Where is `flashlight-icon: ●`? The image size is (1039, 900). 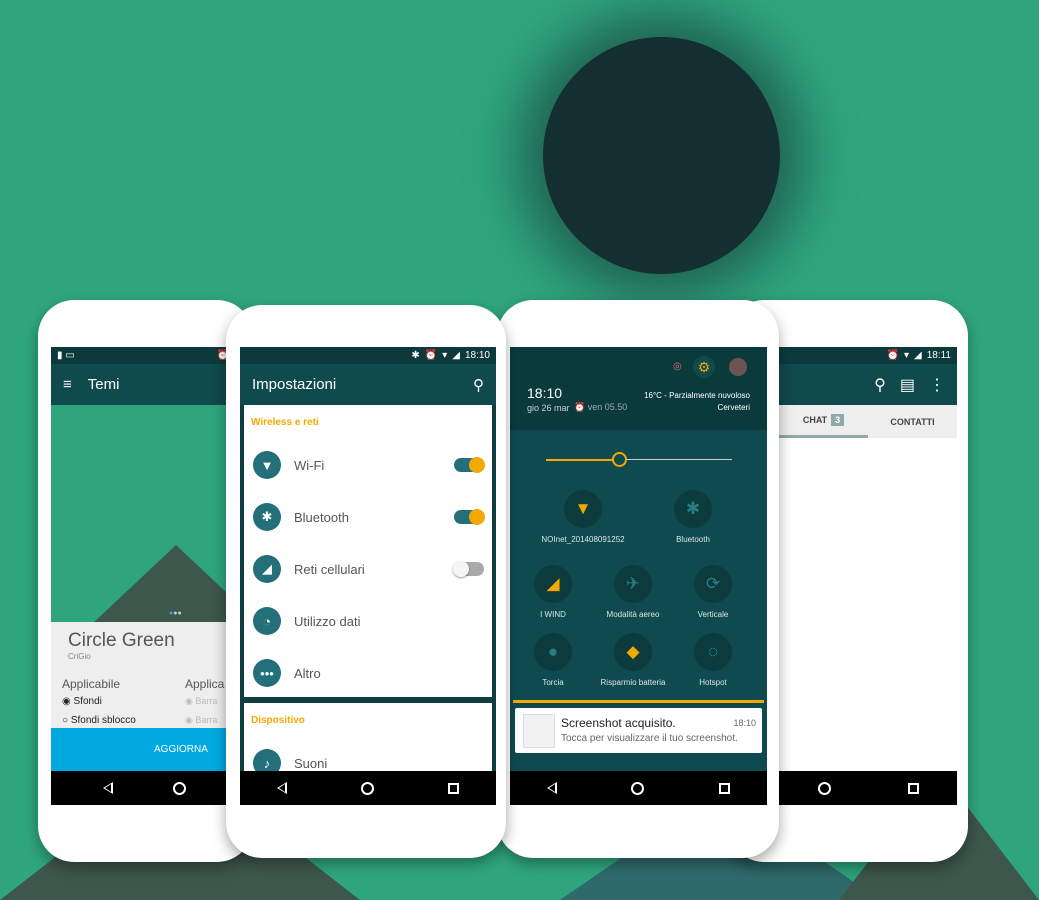 flashlight-icon: ● is located at coordinates (553, 652).